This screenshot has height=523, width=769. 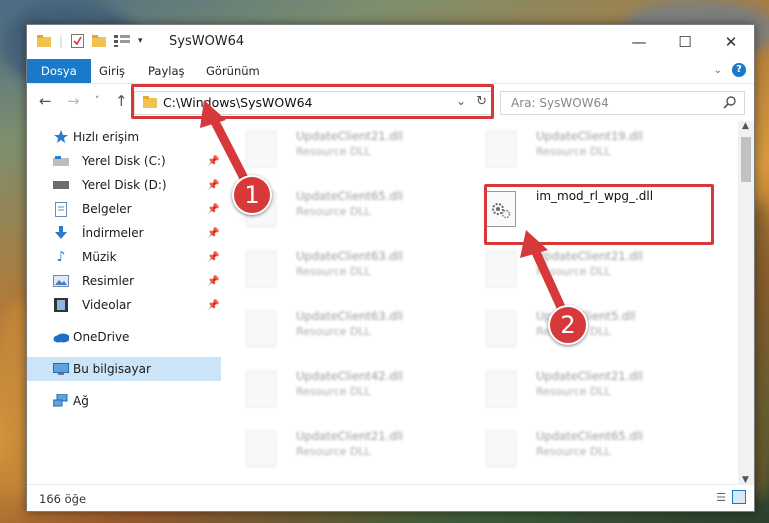 What do you see at coordinates (568, 325) in the screenshot?
I see `step-badge-2: 2` at bounding box center [568, 325].